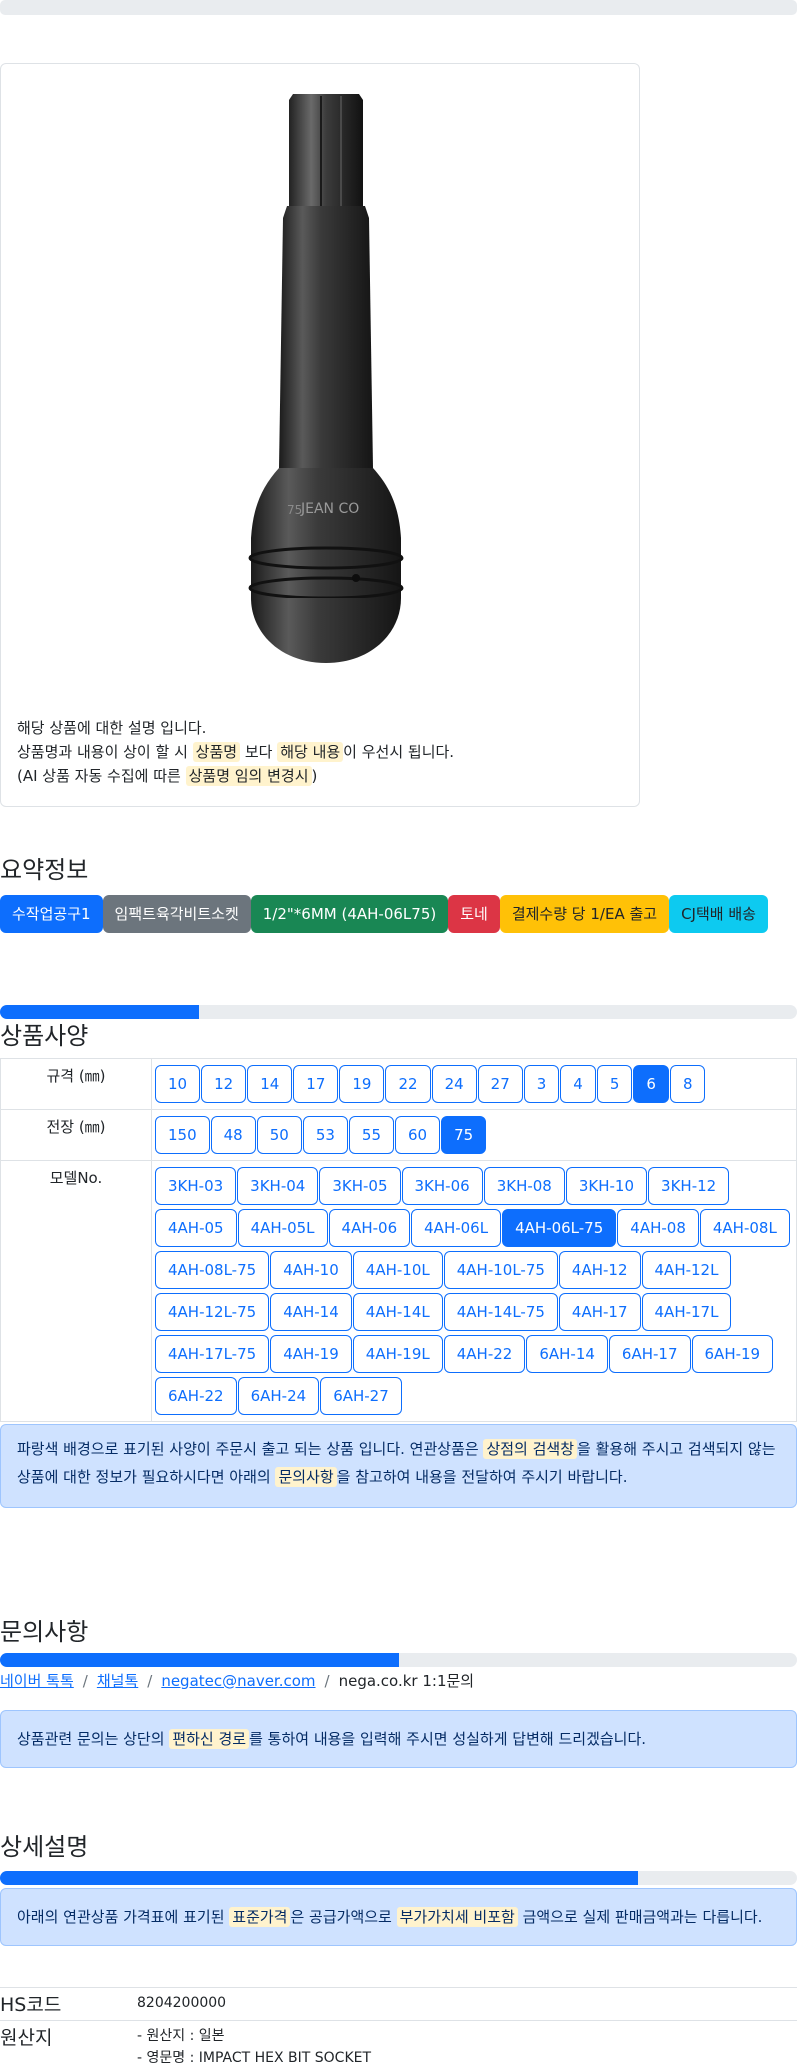  What do you see at coordinates (584, 914) in the screenshot?
I see `summary-badge: 결제수량 당 1/EA 출고` at bounding box center [584, 914].